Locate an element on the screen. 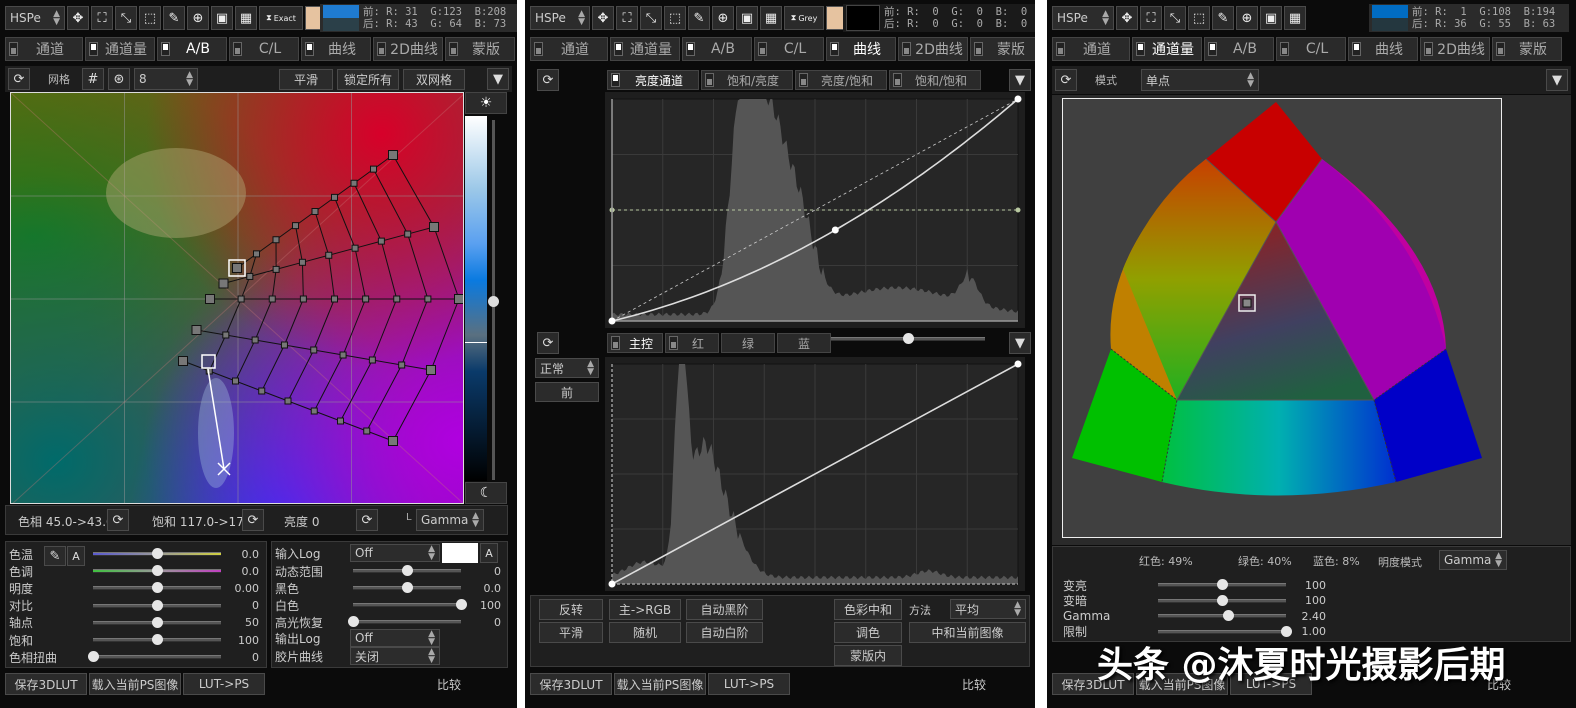 The height and width of the screenshot is (708, 1576). auto-white-button: 自动白阶 is located at coordinates (724, 632).